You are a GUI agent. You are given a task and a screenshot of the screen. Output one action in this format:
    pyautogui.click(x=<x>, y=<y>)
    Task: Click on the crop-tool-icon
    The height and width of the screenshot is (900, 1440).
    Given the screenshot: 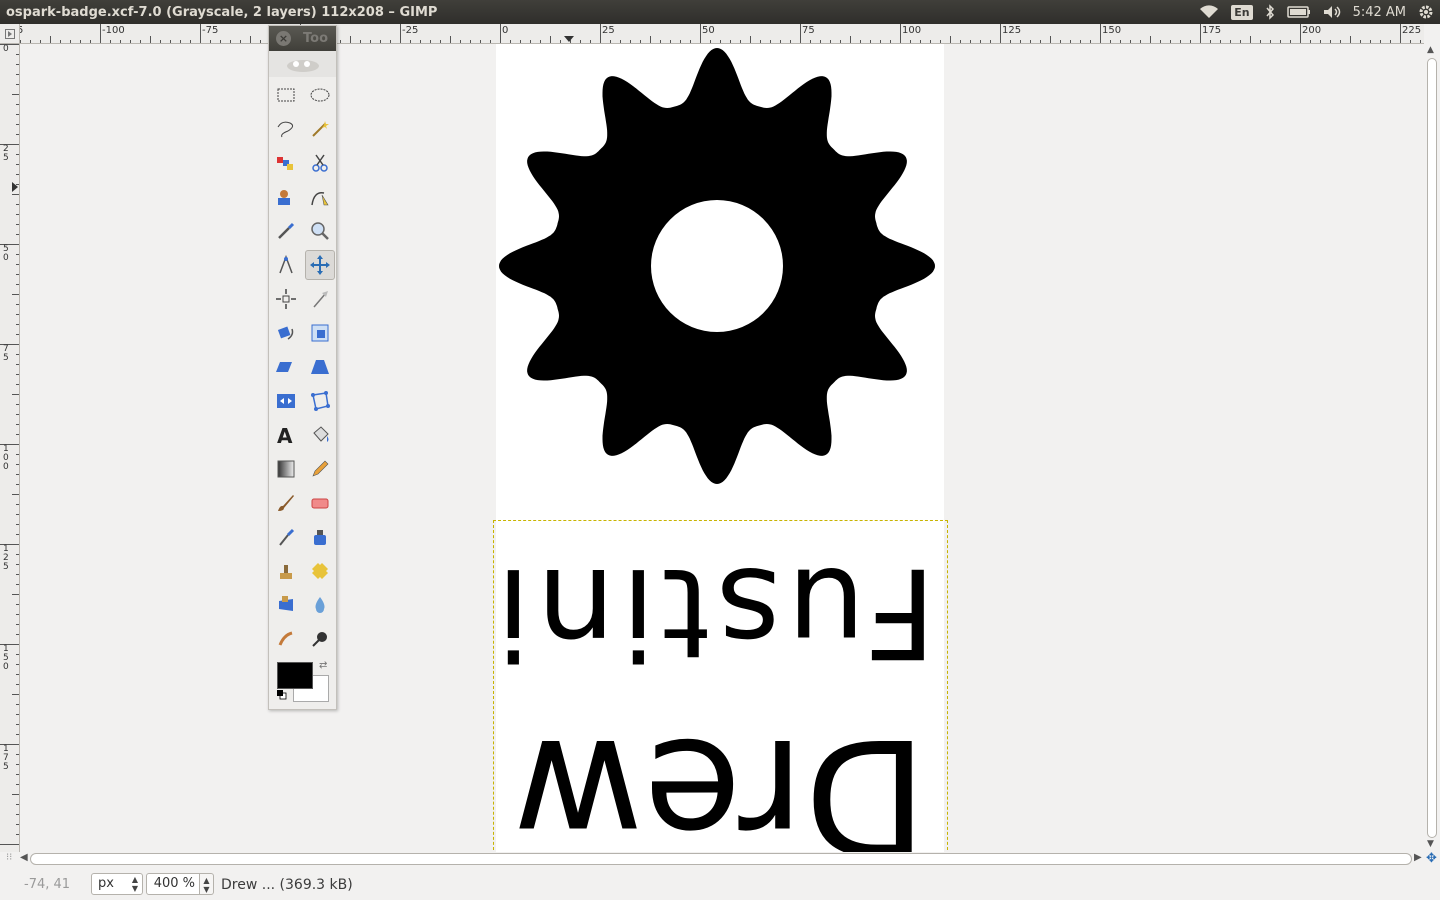 What is the action you would take?
    pyautogui.click(x=320, y=299)
    